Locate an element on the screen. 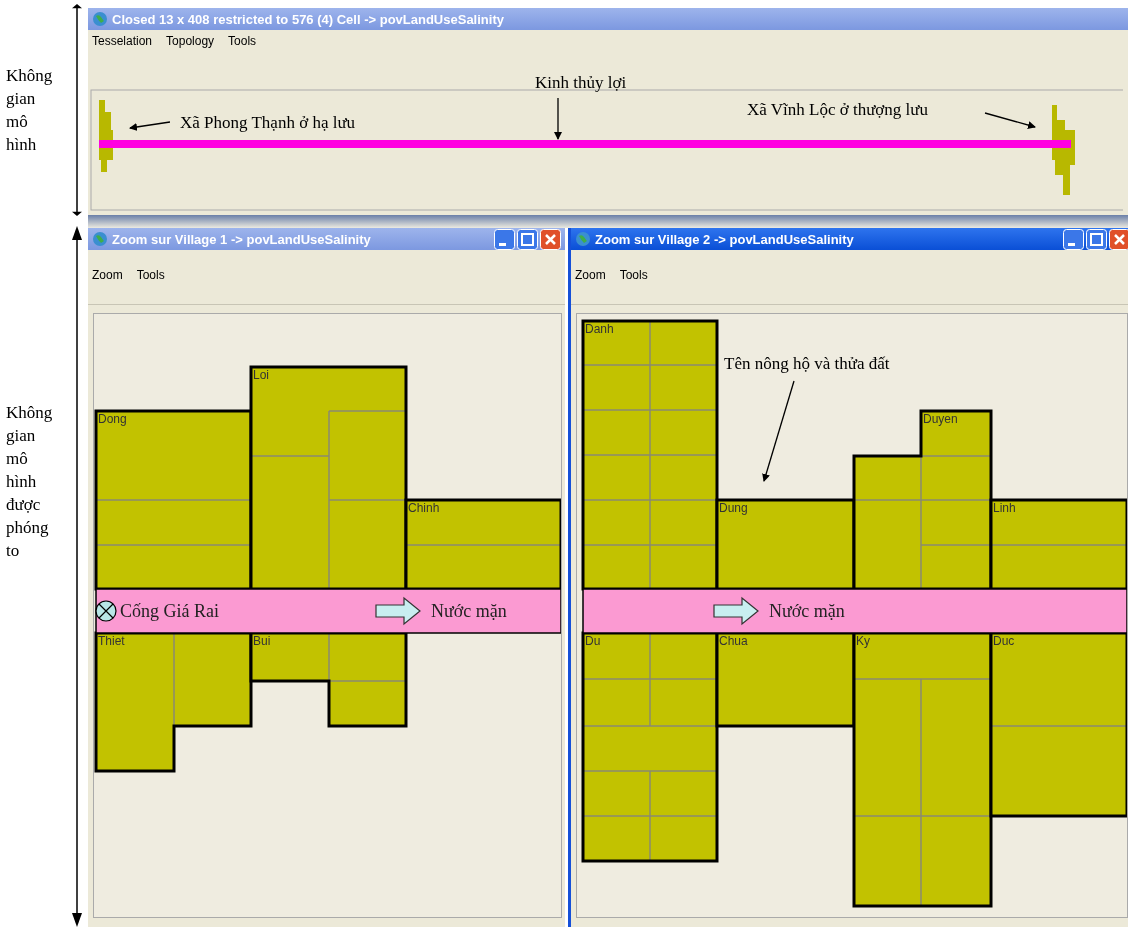 The width and height of the screenshot is (1128, 927). window-title: Closed 13 x 408 restricted to 576 (4) Cell -> povLandUseSalinity is located at coordinates (308, 19).